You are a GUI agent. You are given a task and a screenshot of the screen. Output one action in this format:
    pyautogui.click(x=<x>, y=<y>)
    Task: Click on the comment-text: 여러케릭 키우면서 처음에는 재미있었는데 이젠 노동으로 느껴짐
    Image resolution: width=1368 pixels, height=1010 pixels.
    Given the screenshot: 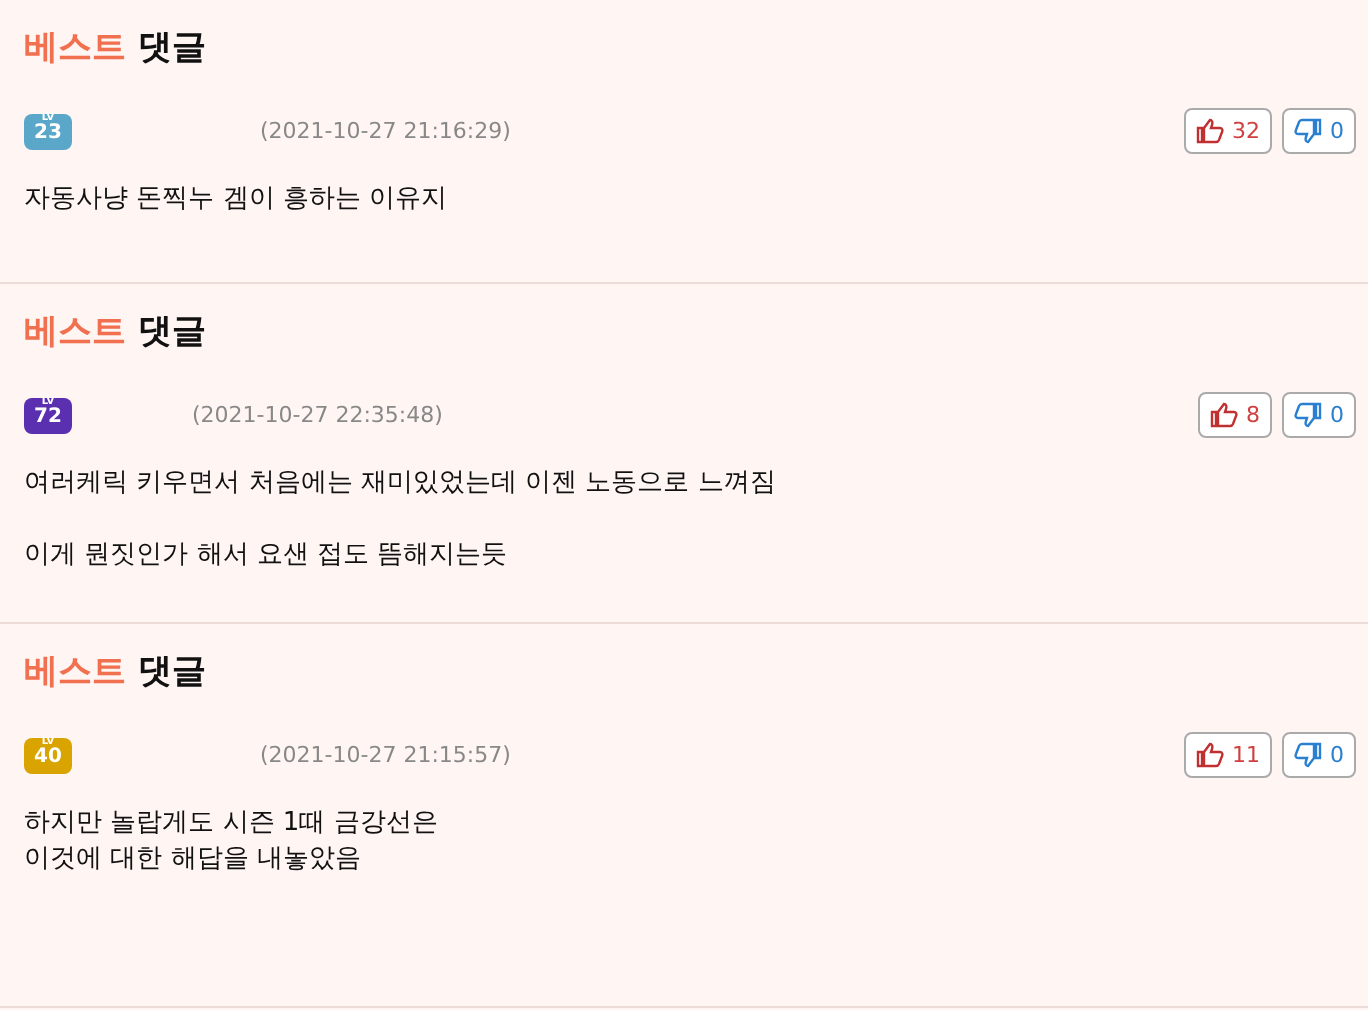 What is the action you would take?
    pyautogui.click(x=401, y=484)
    